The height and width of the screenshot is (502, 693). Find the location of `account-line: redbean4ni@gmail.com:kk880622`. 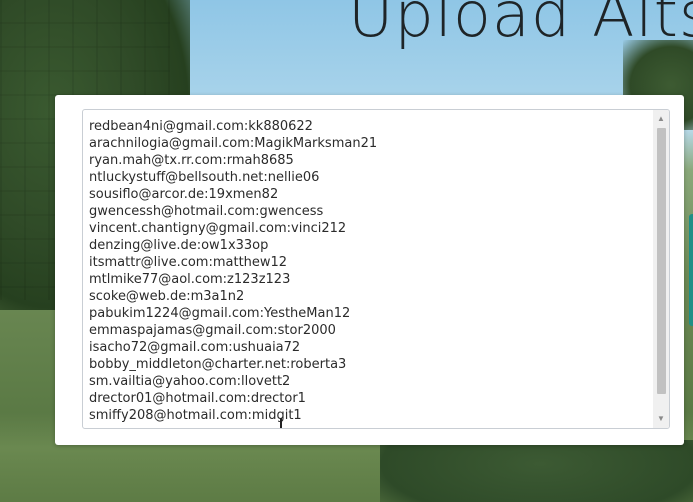

account-line: redbean4ni@gmail.com:kk880622 is located at coordinates (201, 126).